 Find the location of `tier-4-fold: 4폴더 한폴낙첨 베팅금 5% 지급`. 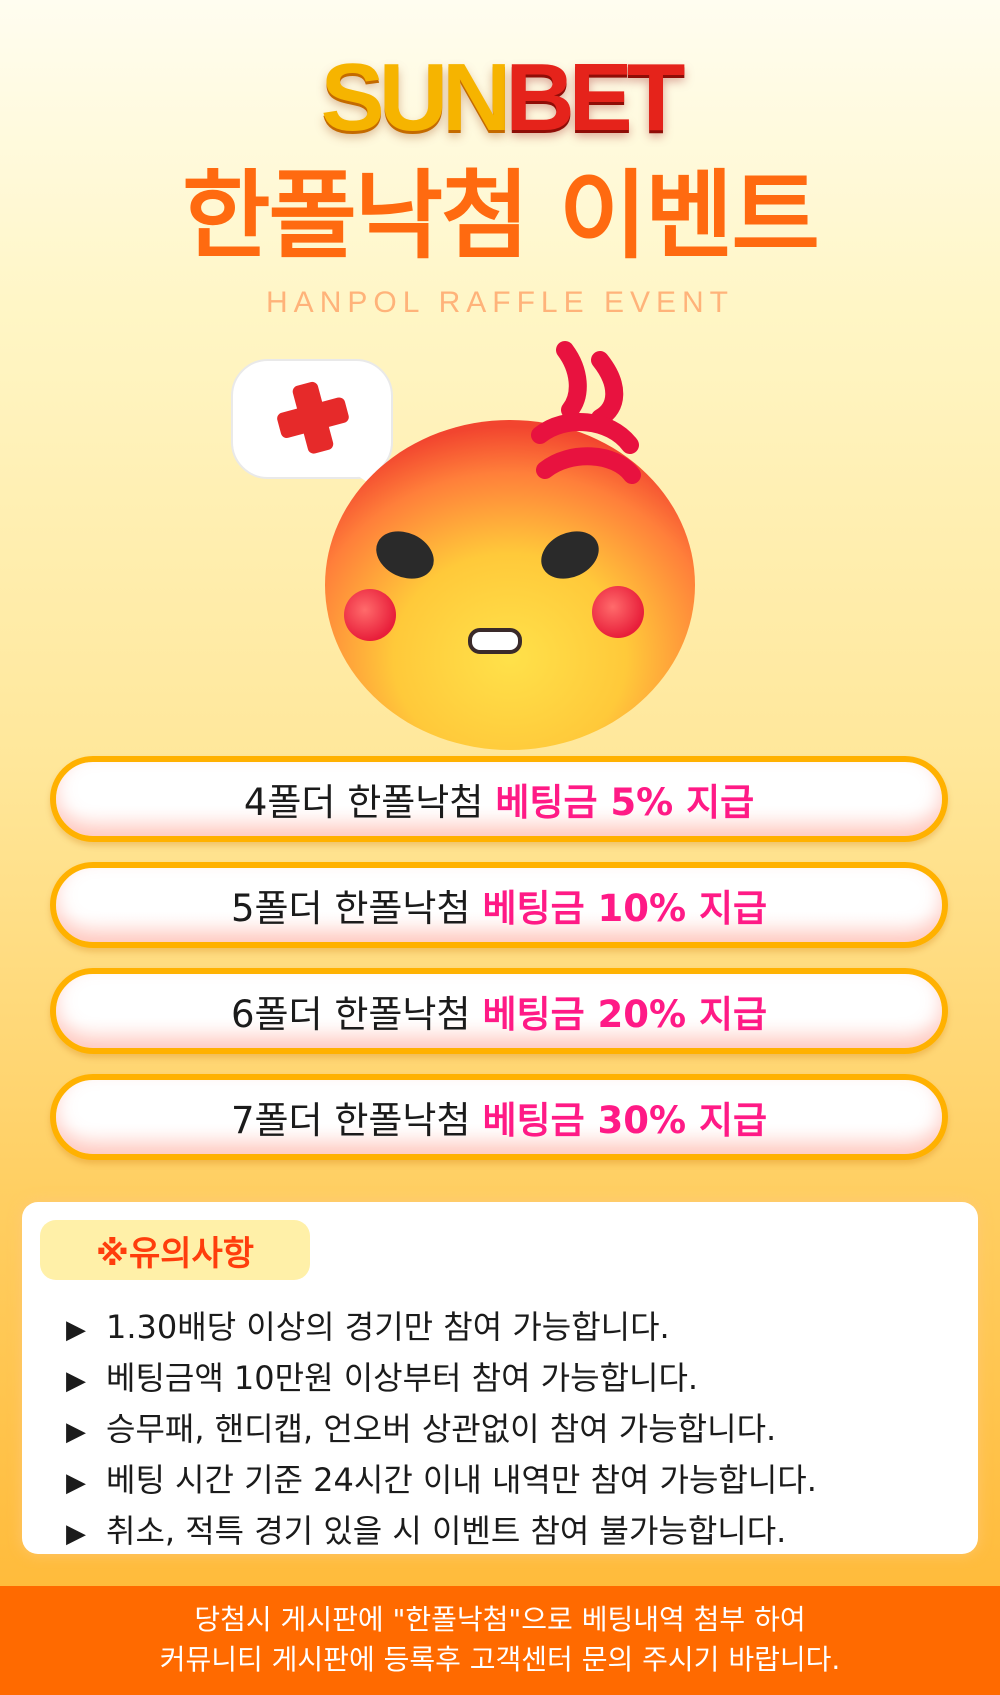

tier-4-fold: 4폴더 한폴낙첨 베팅금 5% 지급 is located at coordinates (499, 799).